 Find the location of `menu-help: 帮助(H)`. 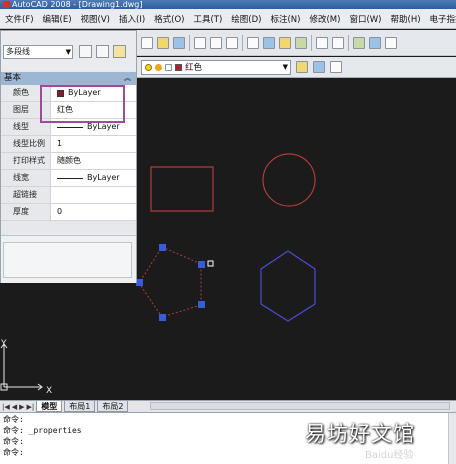

menu-help: 帮助(H) is located at coordinates (406, 19).